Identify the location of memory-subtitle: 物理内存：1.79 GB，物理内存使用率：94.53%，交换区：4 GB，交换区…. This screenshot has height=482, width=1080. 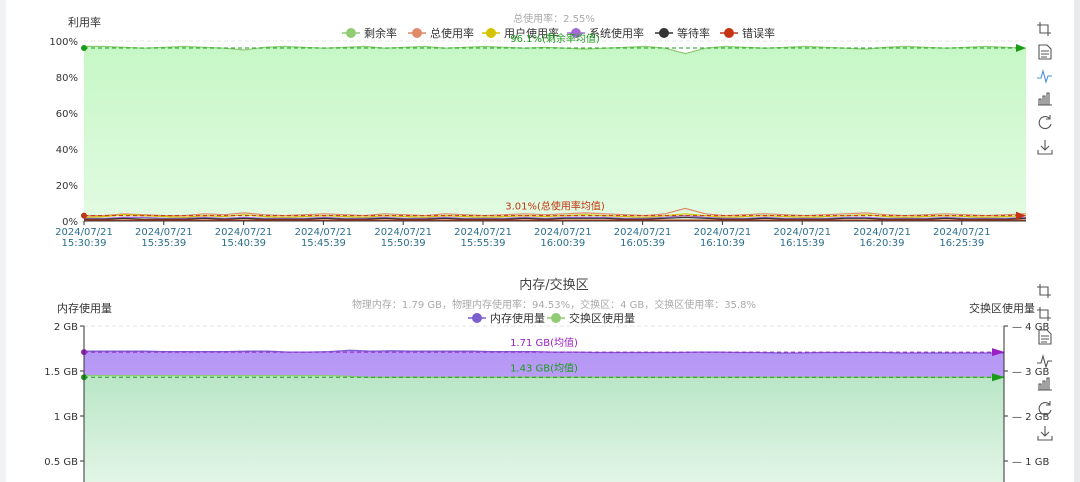
(554, 304).